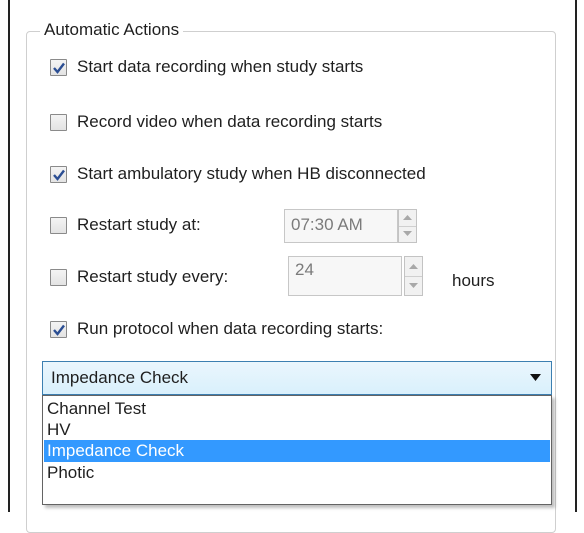  What do you see at coordinates (58, 122) in the screenshot?
I see `record-video-checkbox` at bounding box center [58, 122].